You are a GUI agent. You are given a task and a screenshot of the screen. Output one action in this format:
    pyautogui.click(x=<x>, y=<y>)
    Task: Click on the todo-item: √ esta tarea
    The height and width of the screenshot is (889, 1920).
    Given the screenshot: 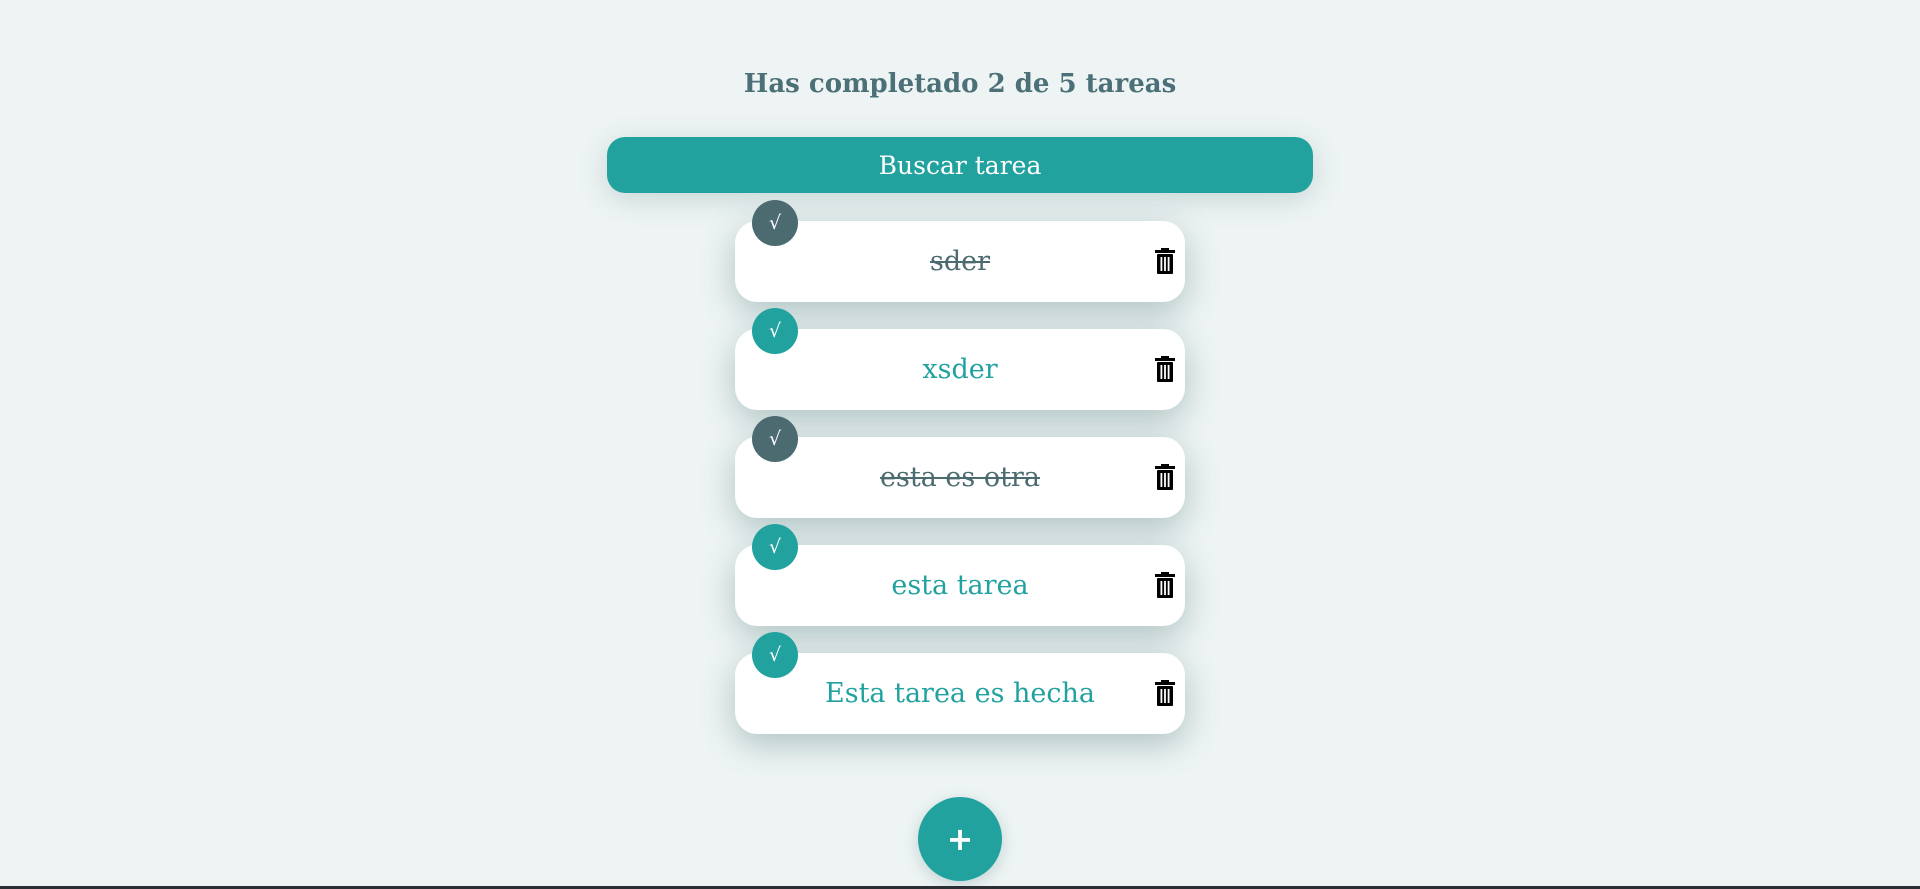 What is the action you would take?
    pyautogui.click(x=960, y=575)
    